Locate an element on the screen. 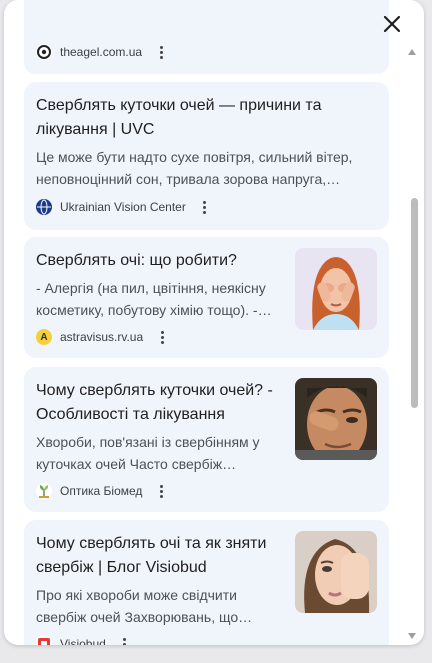 This screenshot has width=432, height=663. scroll-down-arrow is located at coordinates (412, 636).